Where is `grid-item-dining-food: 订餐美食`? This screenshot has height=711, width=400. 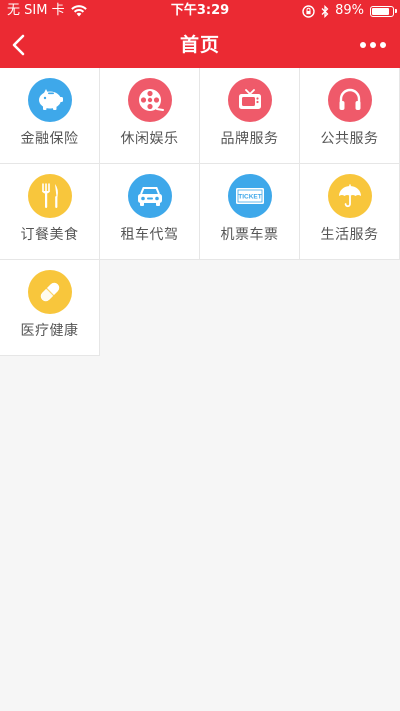
grid-item-dining-food: 订餐美食 is located at coordinates (50, 212).